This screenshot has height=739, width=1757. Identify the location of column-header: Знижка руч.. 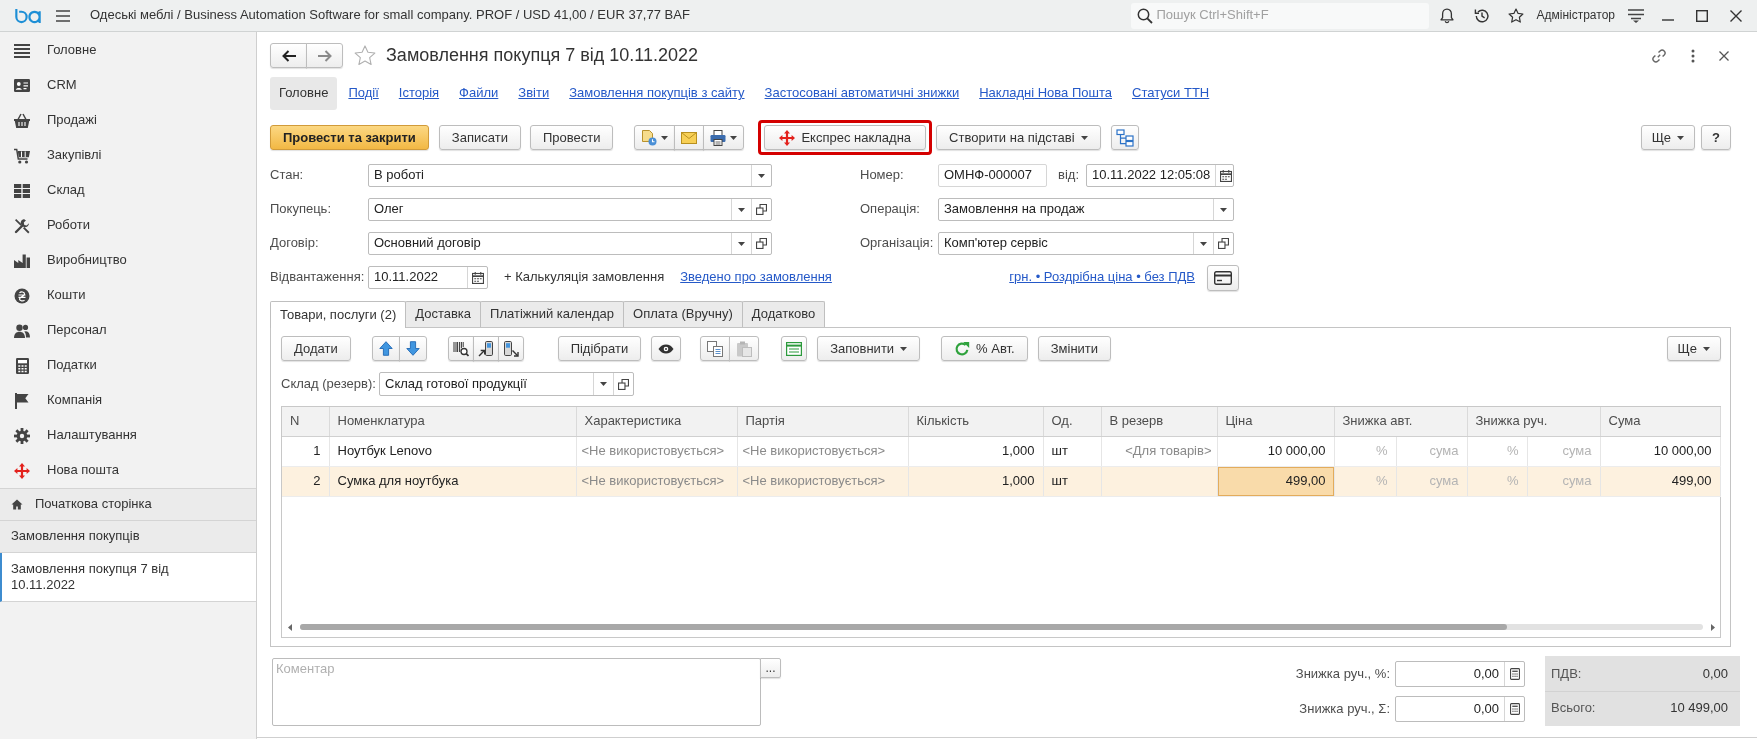
(1533, 421).